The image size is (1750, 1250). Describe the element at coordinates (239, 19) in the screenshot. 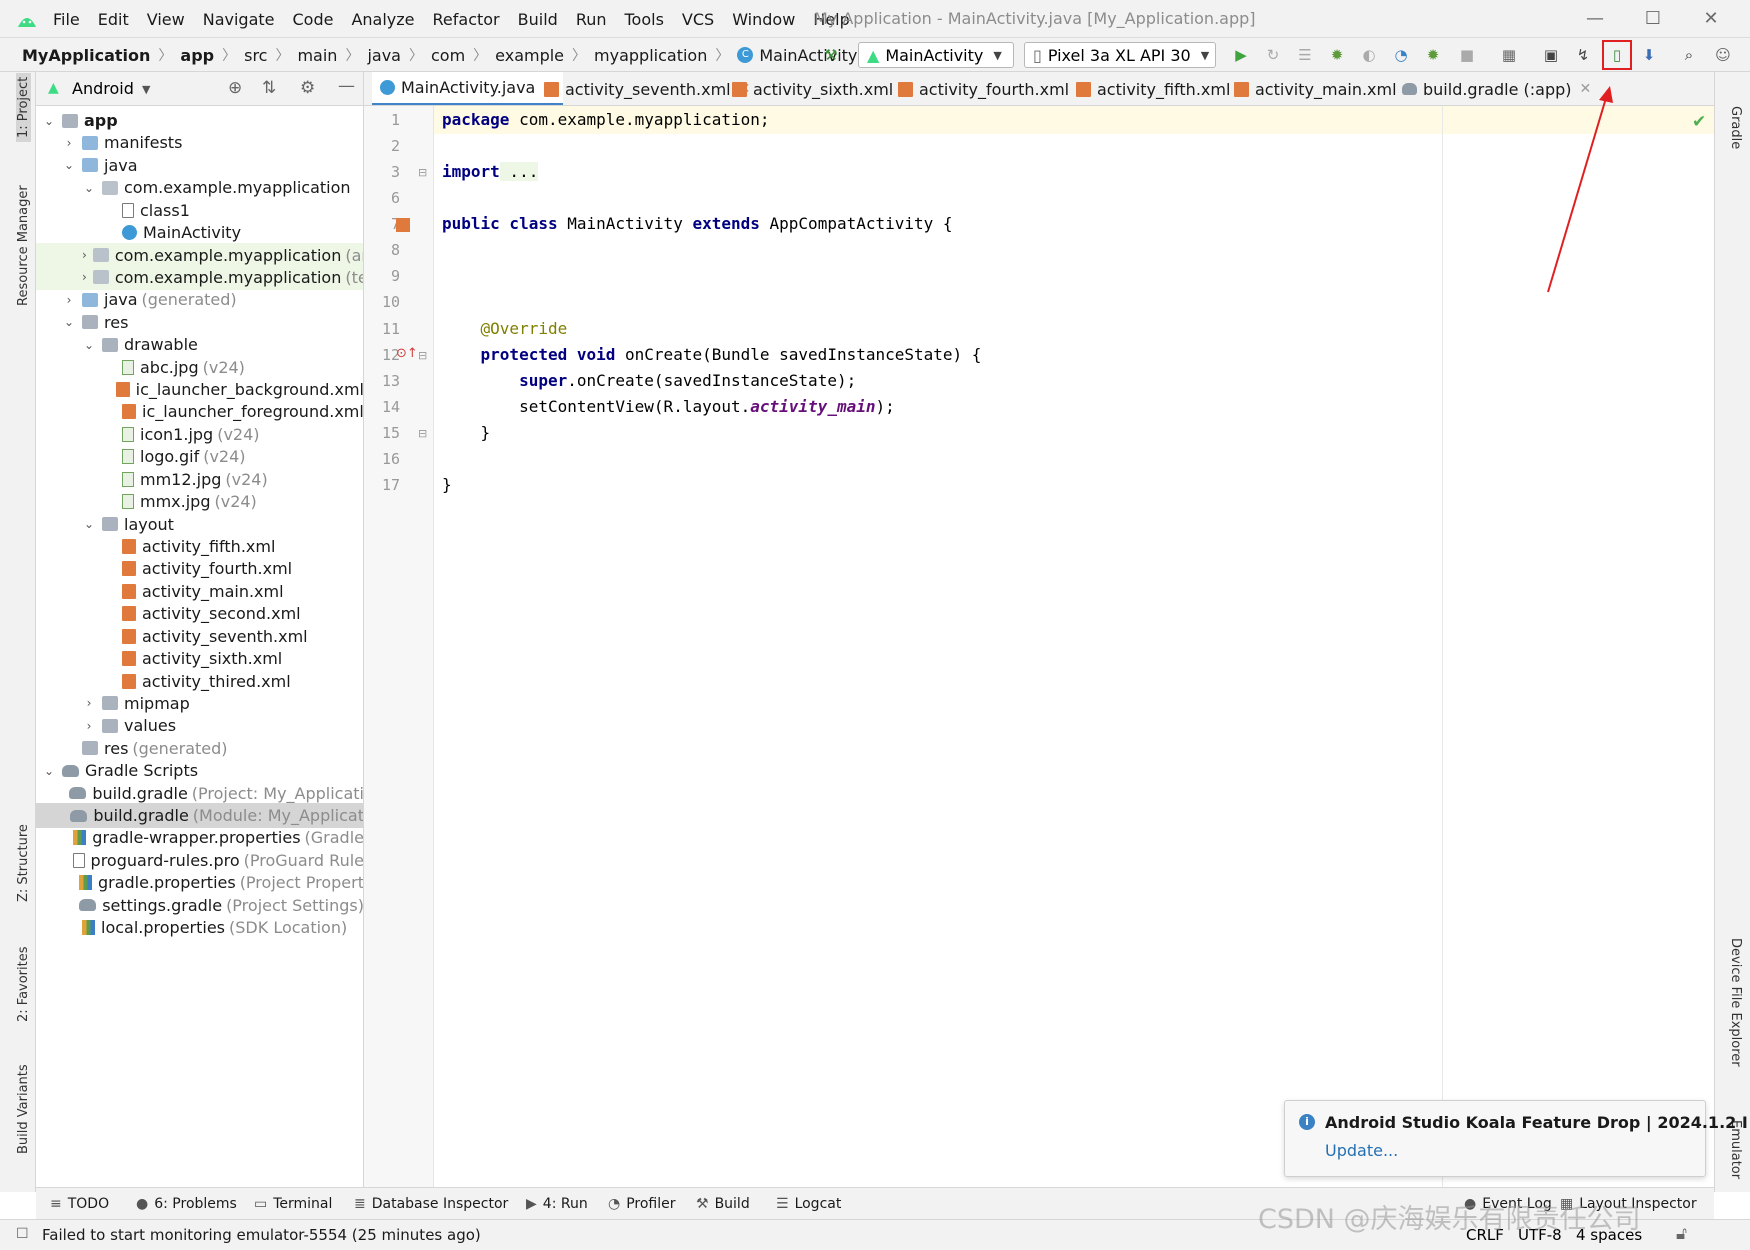

I see `menu-item-navigate: Navigate` at that location.